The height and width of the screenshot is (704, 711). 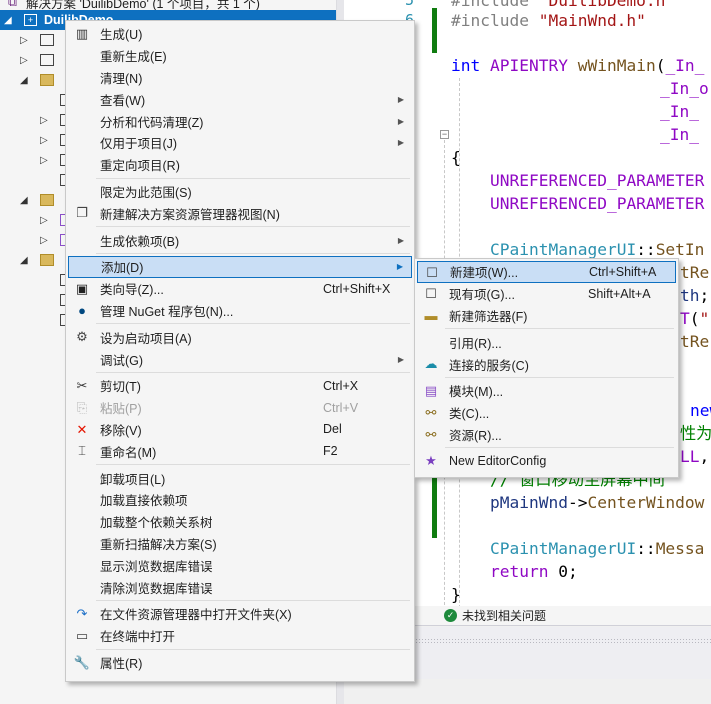 I want to click on menu-item-label: 剪切(T), so click(x=120, y=387).